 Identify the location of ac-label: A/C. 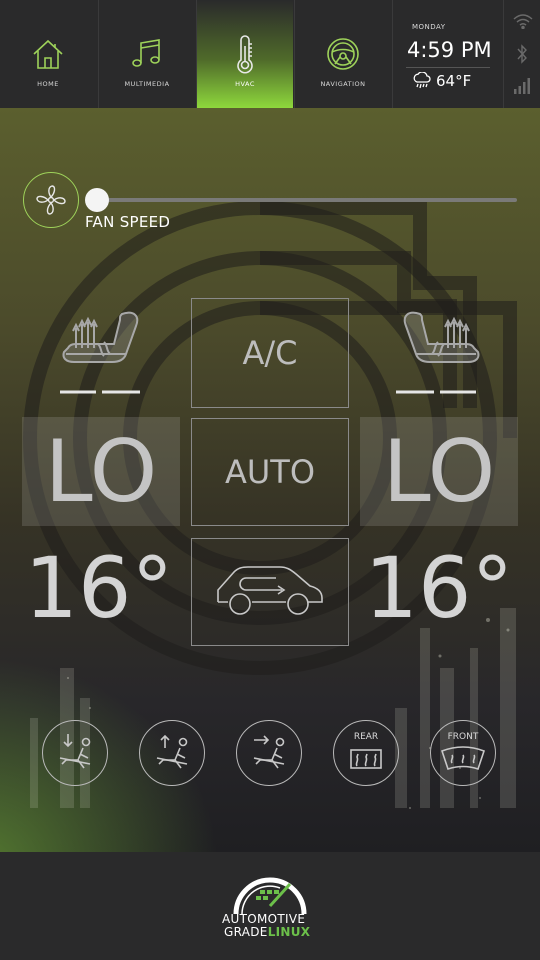
(270, 353).